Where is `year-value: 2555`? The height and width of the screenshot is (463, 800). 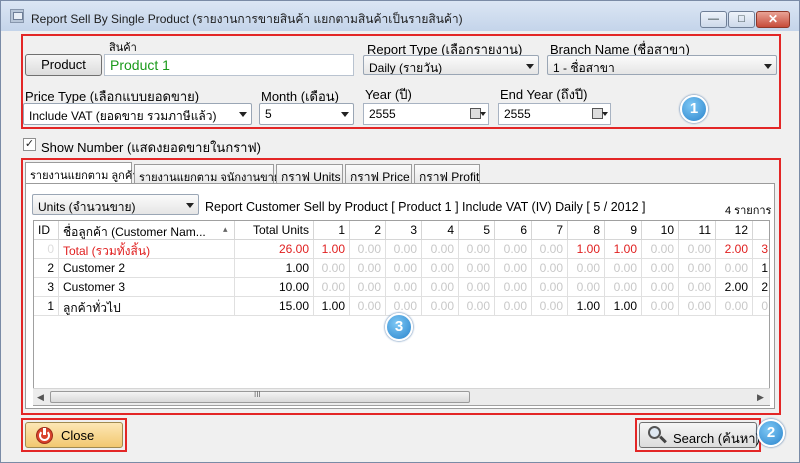 year-value: 2555 is located at coordinates (382, 114).